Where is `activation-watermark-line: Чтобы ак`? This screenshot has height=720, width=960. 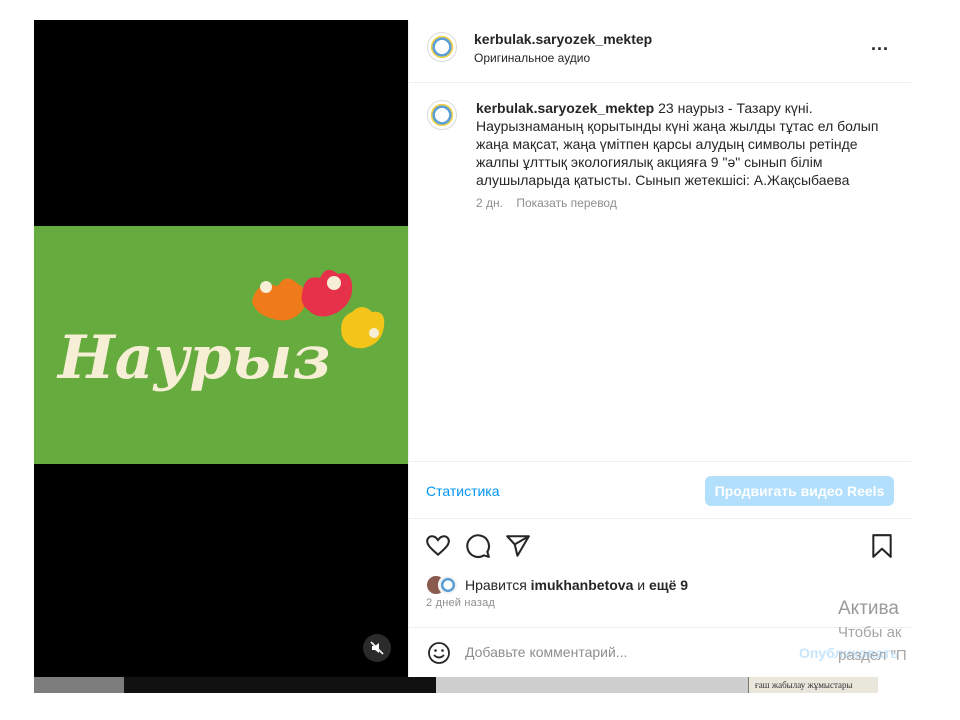
activation-watermark-line: Чтобы ак is located at coordinates (870, 632).